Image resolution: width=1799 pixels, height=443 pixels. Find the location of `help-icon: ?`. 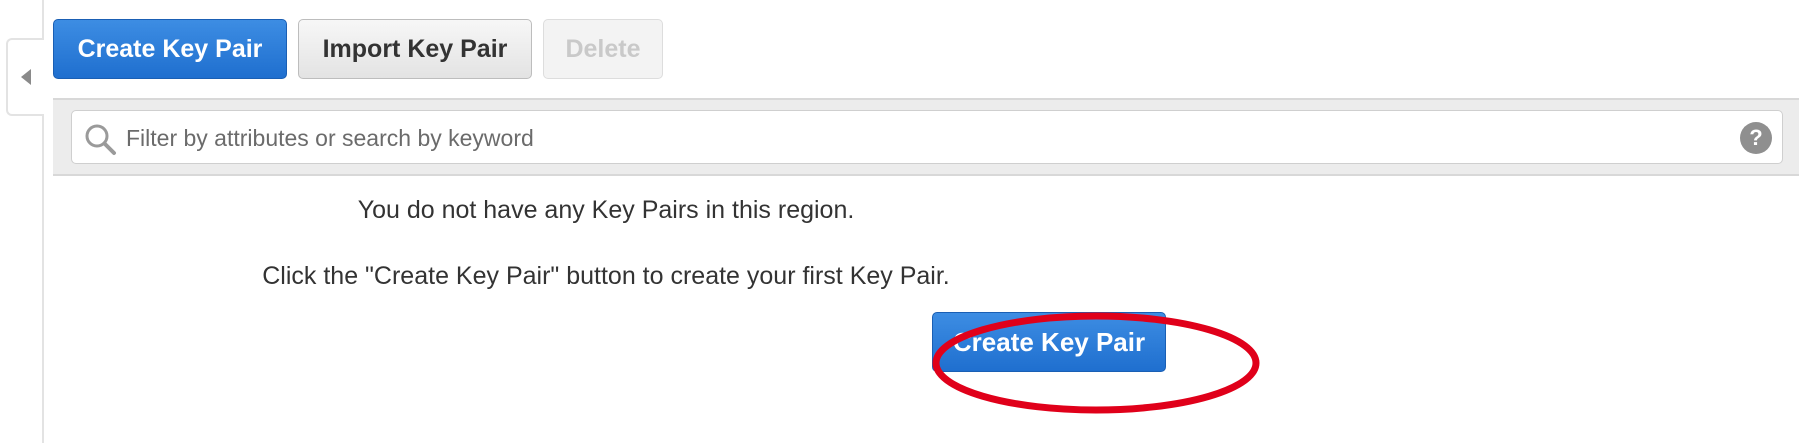

help-icon: ? is located at coordinates (1756, 138).